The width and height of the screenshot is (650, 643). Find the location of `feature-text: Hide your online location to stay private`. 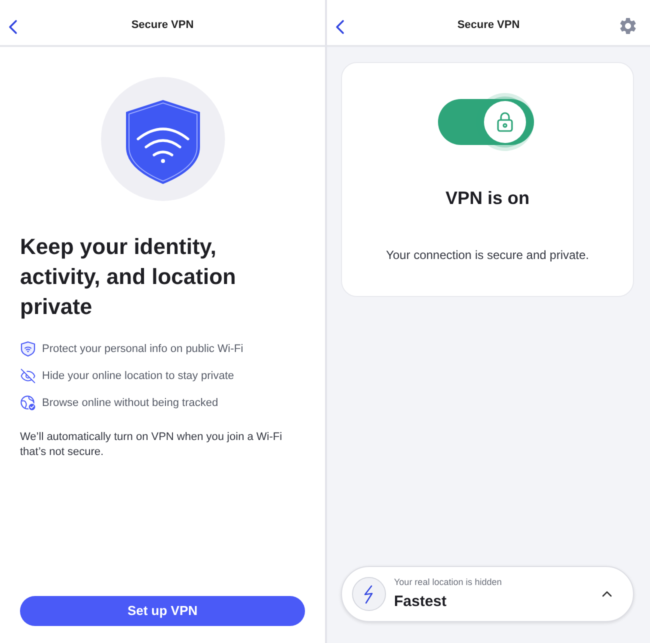

feature-text: Hide your online location to stay private is located at coordinates (138, 376).